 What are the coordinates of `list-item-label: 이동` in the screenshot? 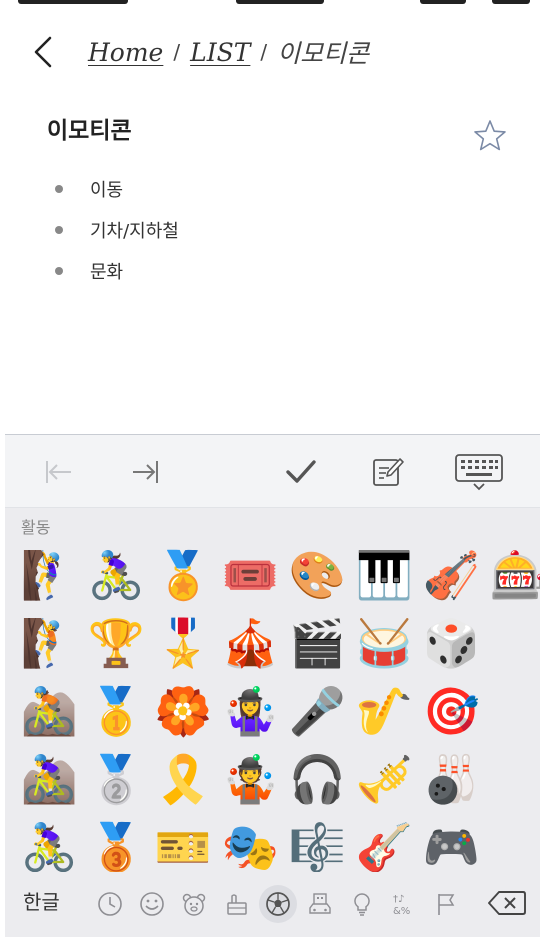 It's located at (107, 190).